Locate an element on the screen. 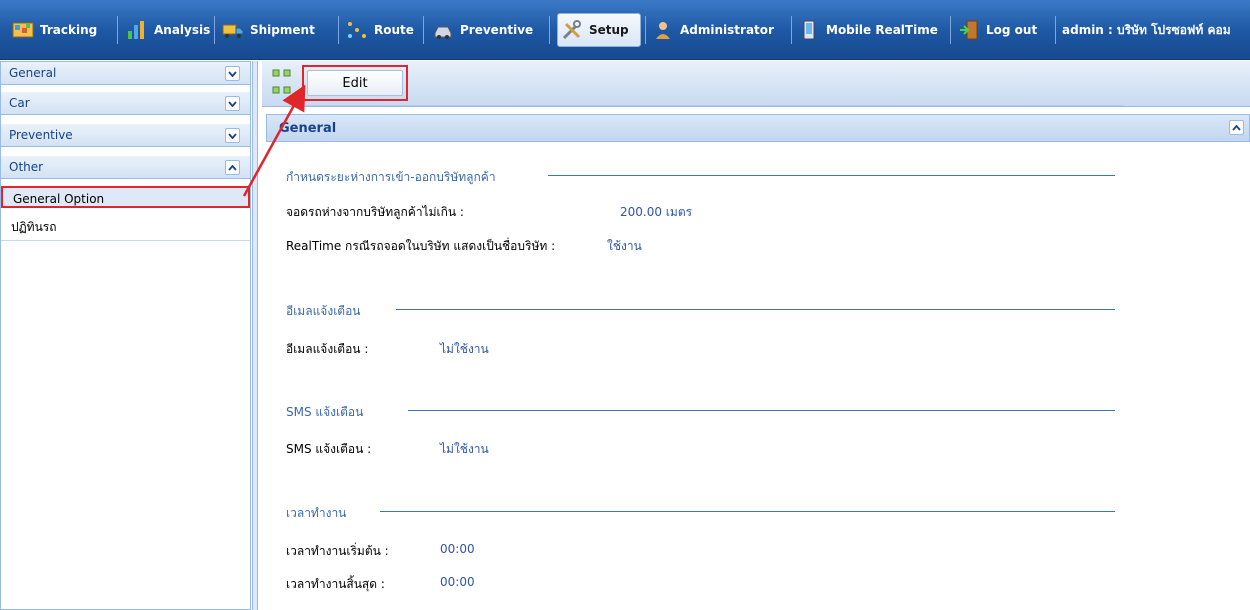  nav-logout: Log out is located at coordinates (997, 30).